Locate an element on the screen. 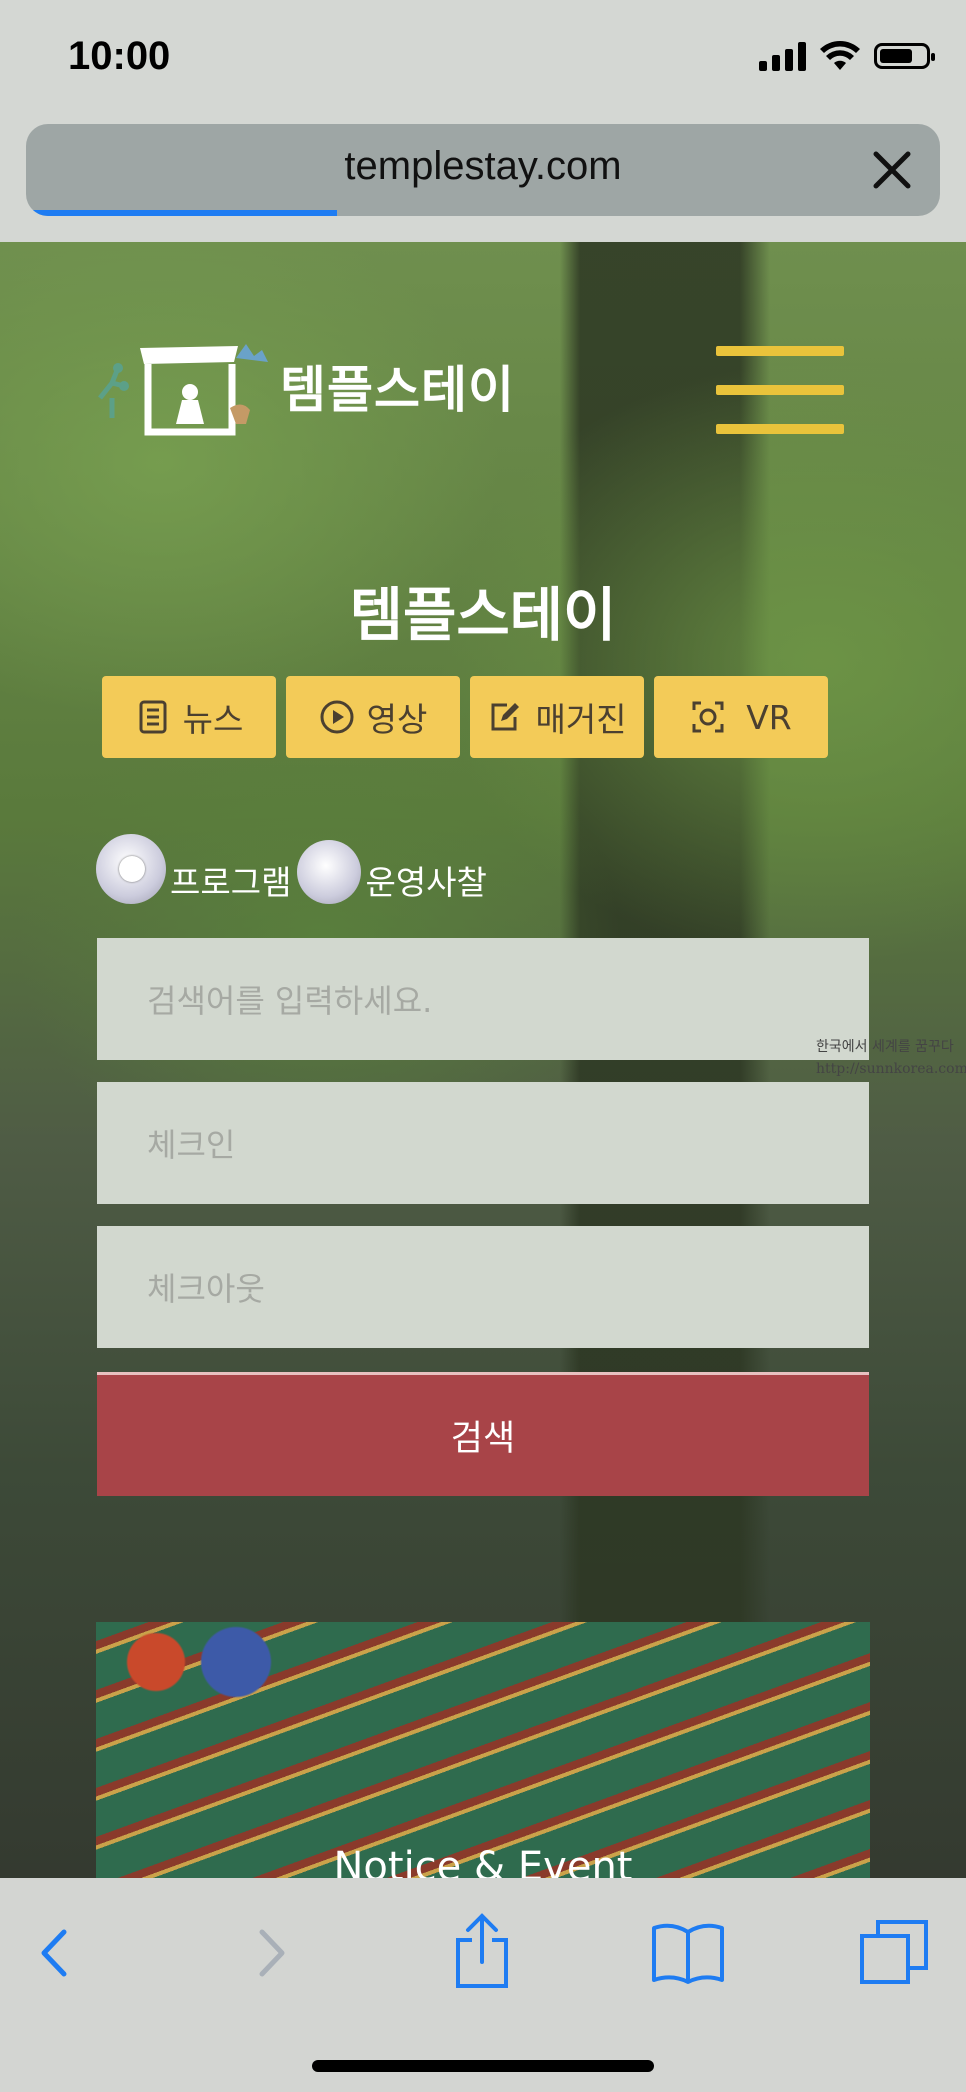  search-button: 검색 is located at coordinates (483, 1434).